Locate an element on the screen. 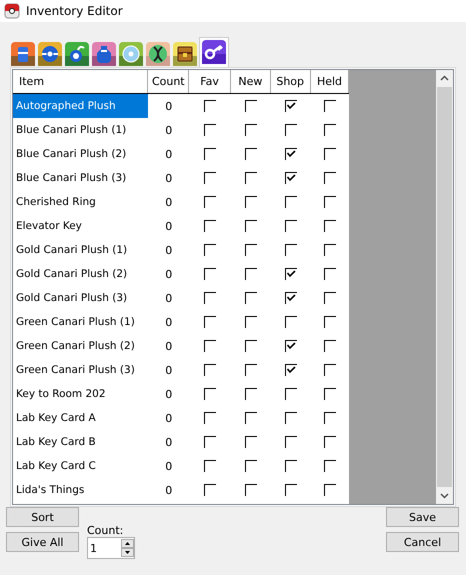 This screenshot has width=466, height=575. item-cell: Green Canari Plush (2) is located at coordinates (80, 346).